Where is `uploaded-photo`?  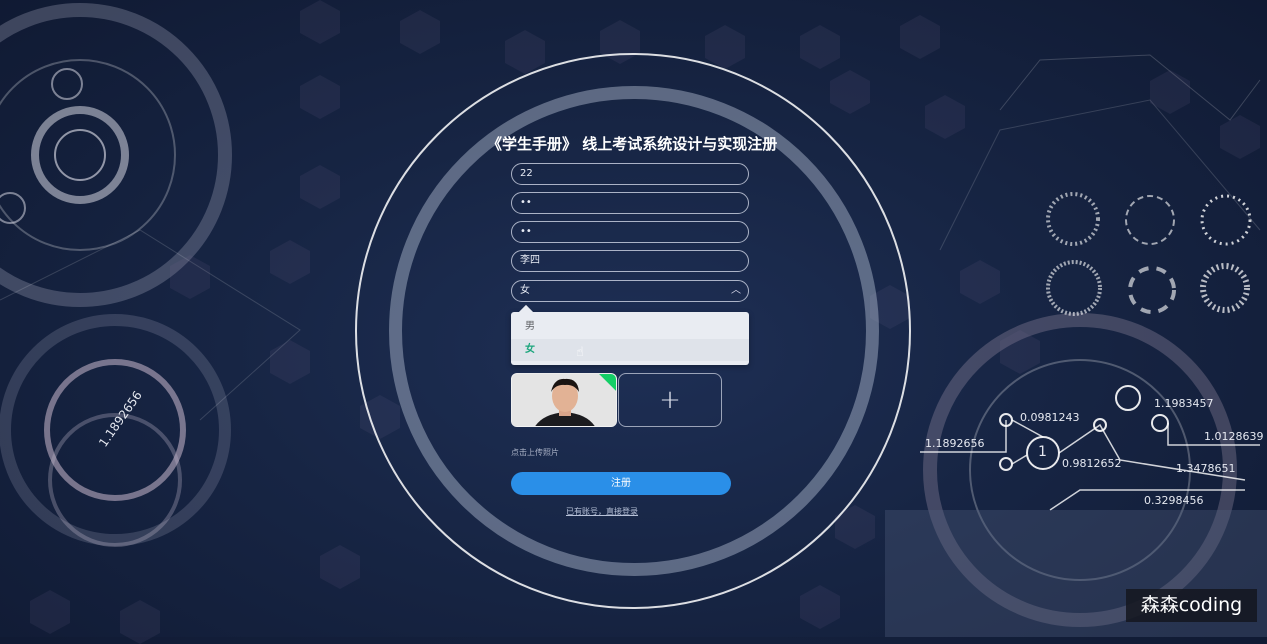 uploaded-photo is located at coordinates (564, 400).